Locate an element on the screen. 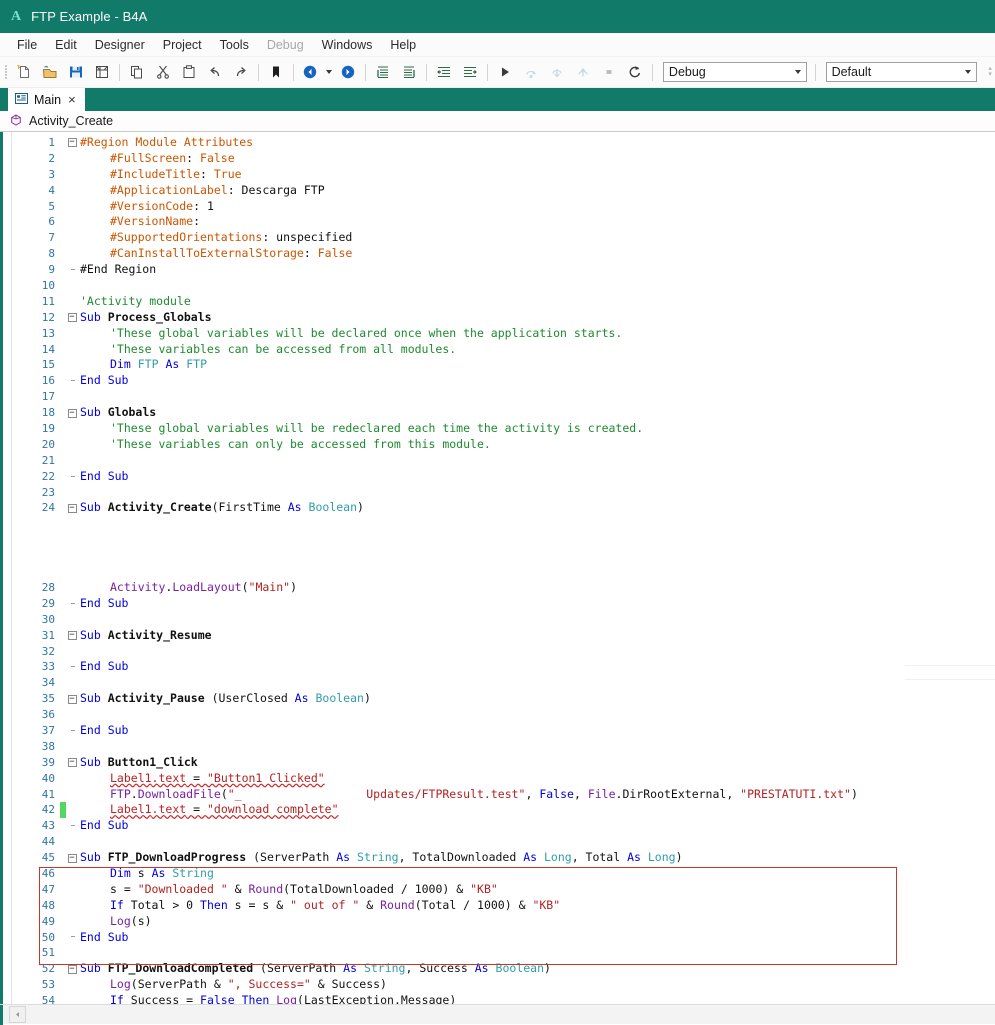 This screenshot has height=1025, width=995. tab-main: Main × is located at coordinates (46, 99).